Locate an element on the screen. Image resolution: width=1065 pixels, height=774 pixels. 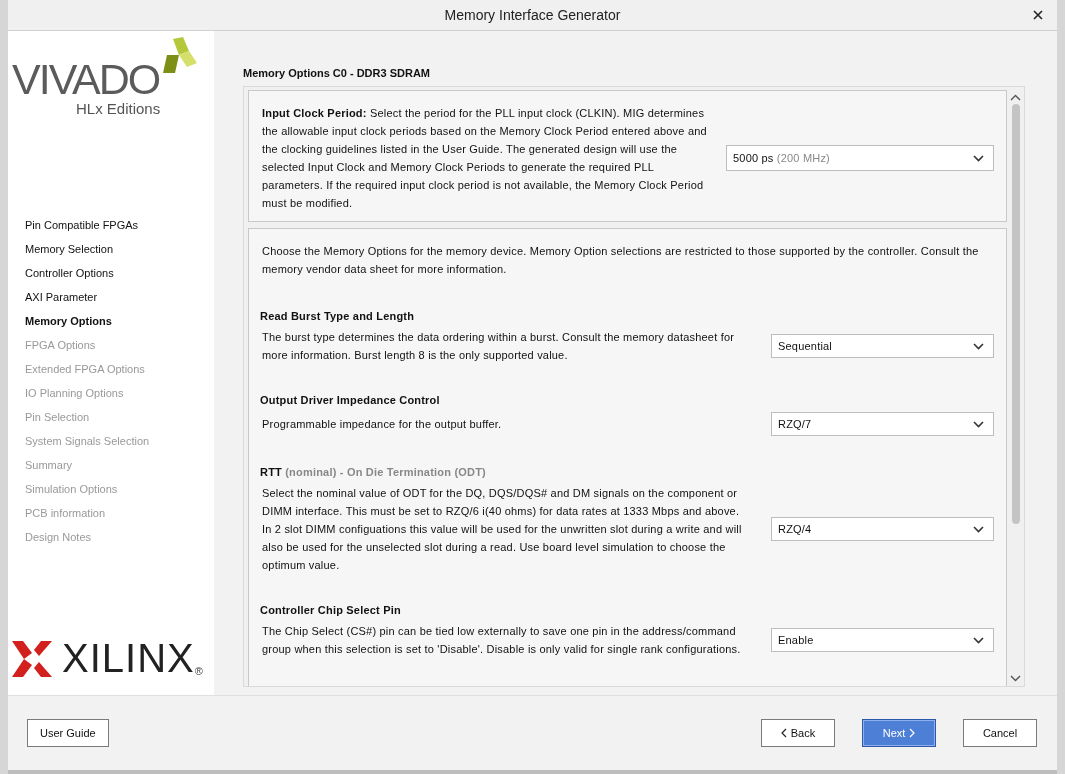
description: The burst type determines the data ordering within a burst. Consult the memory datasheet for more information. Burst length 8 is the only supported value. is located at coordinates (499, 346).